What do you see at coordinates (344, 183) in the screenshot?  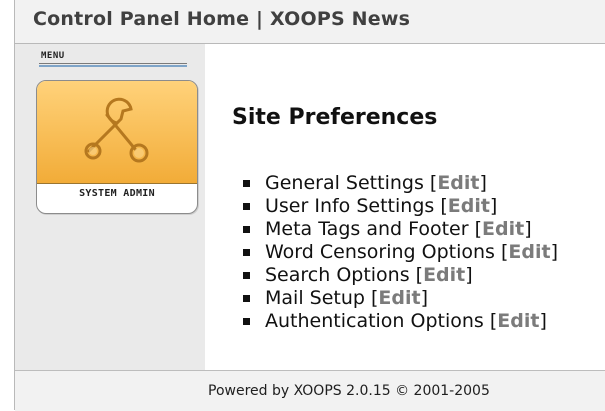 I see `pref-label-general: General Settings` at bounding box center [344, 183].